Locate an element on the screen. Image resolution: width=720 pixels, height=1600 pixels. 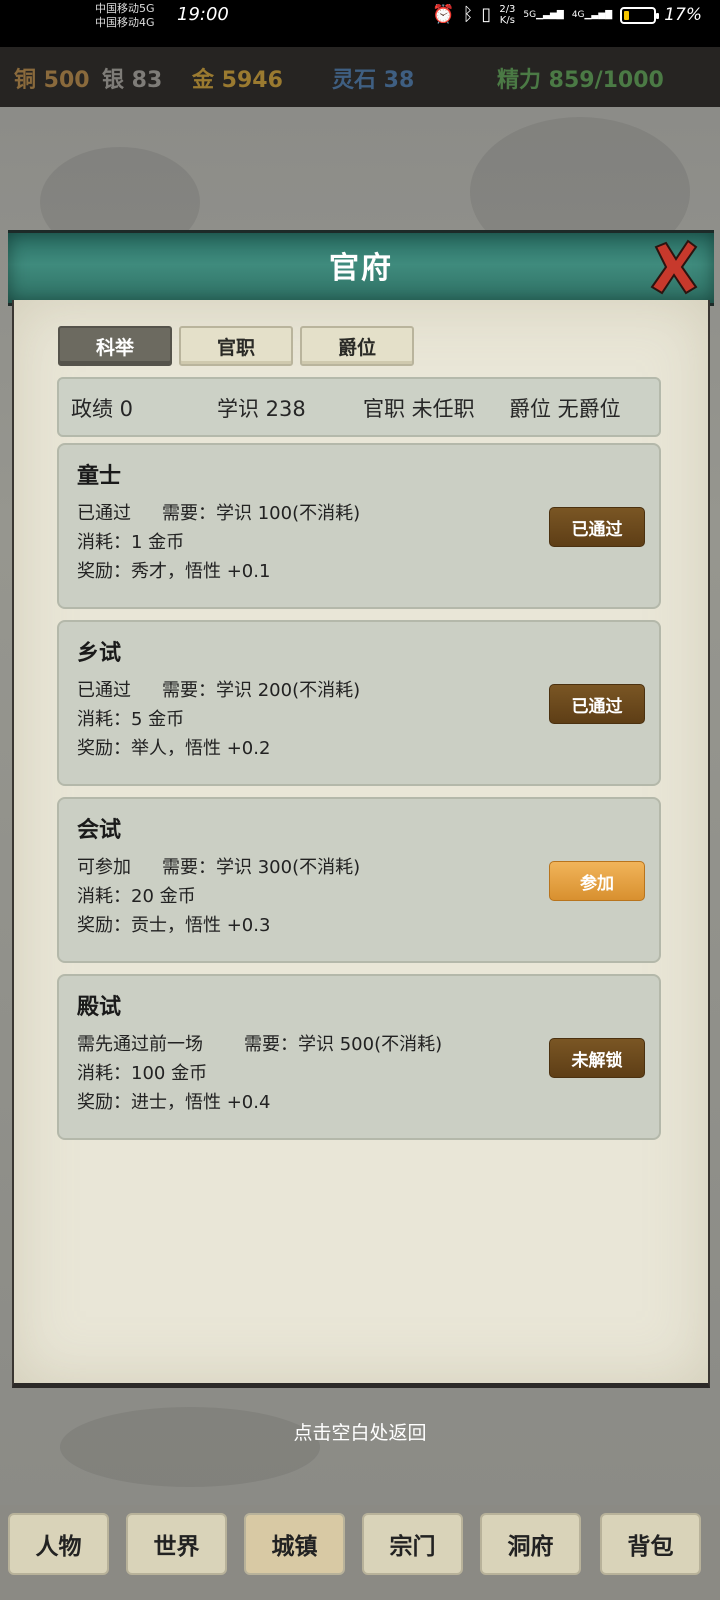
exam-reward: 奖励：举人，悟性 +0.2 is located at coordinates (174, 748).